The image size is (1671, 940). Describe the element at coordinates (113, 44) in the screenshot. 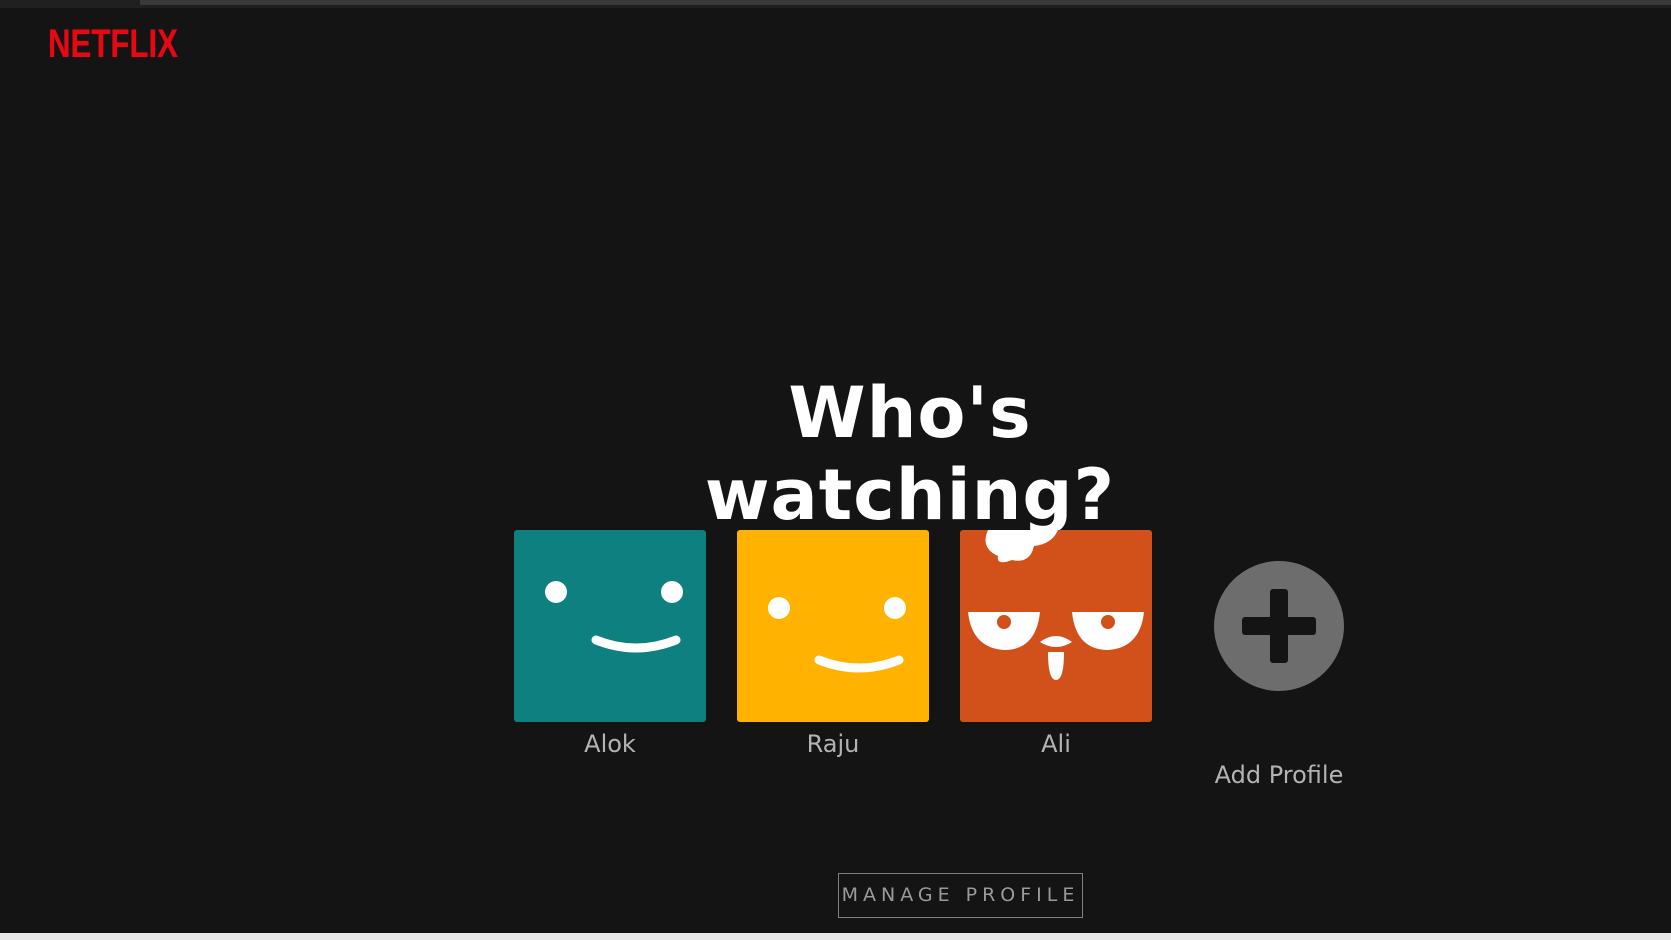

I see `netflix-logo: NETFLIX` at that location.